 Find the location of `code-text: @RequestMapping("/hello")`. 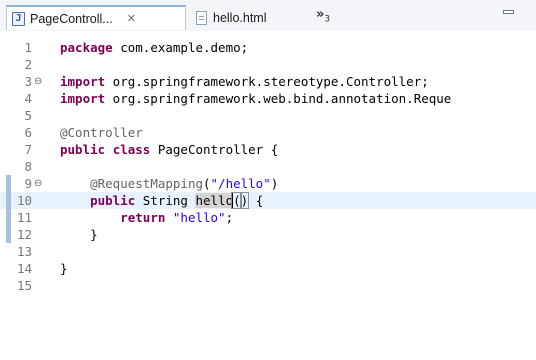

code-text: @RequestMapping("/hello") is located at coordinates (169, 183).